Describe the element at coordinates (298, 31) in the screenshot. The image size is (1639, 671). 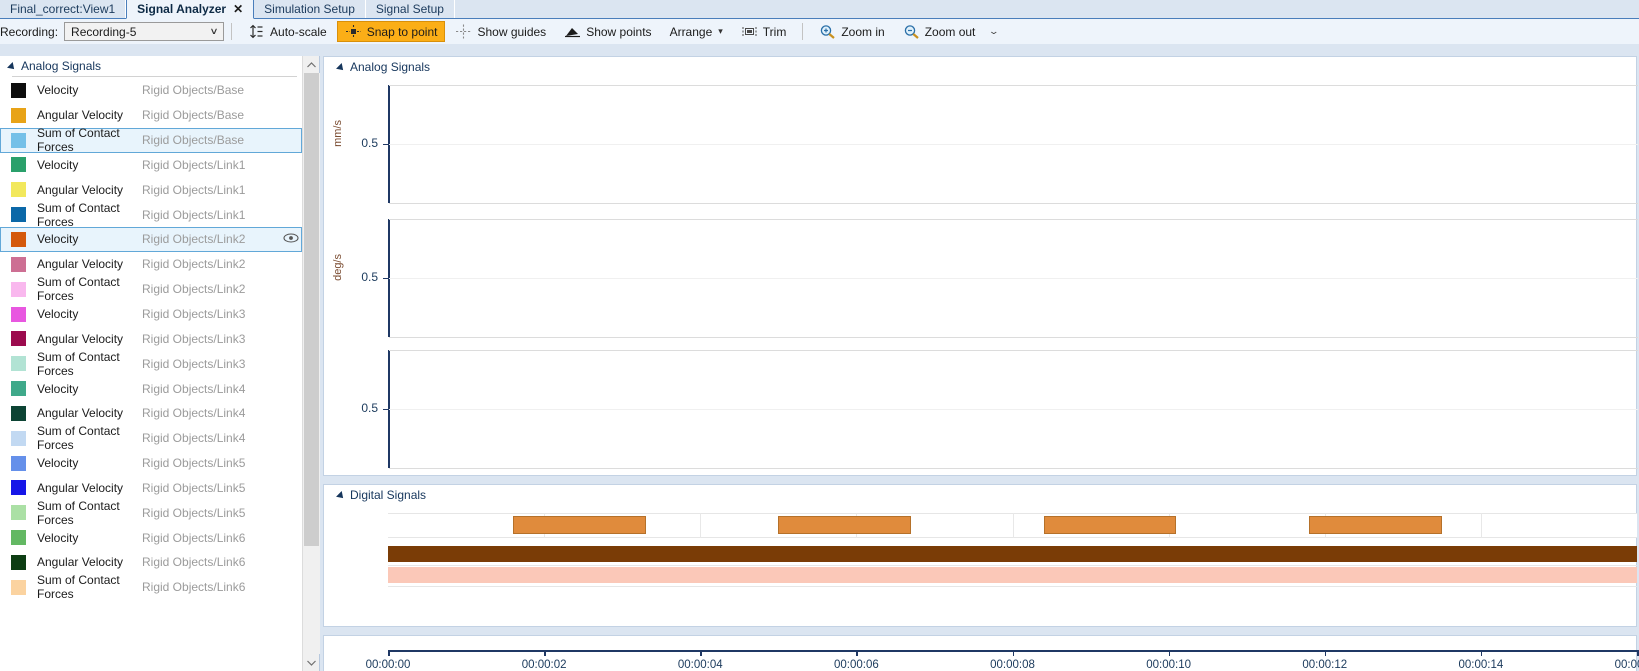
I see `autoscale-label: Auto-scale` at that location.